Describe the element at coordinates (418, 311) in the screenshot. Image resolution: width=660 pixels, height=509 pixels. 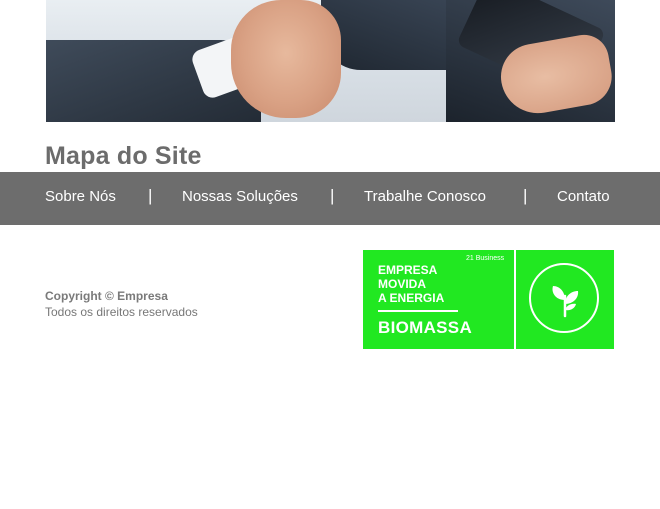
I see `badge-rule` at that location.